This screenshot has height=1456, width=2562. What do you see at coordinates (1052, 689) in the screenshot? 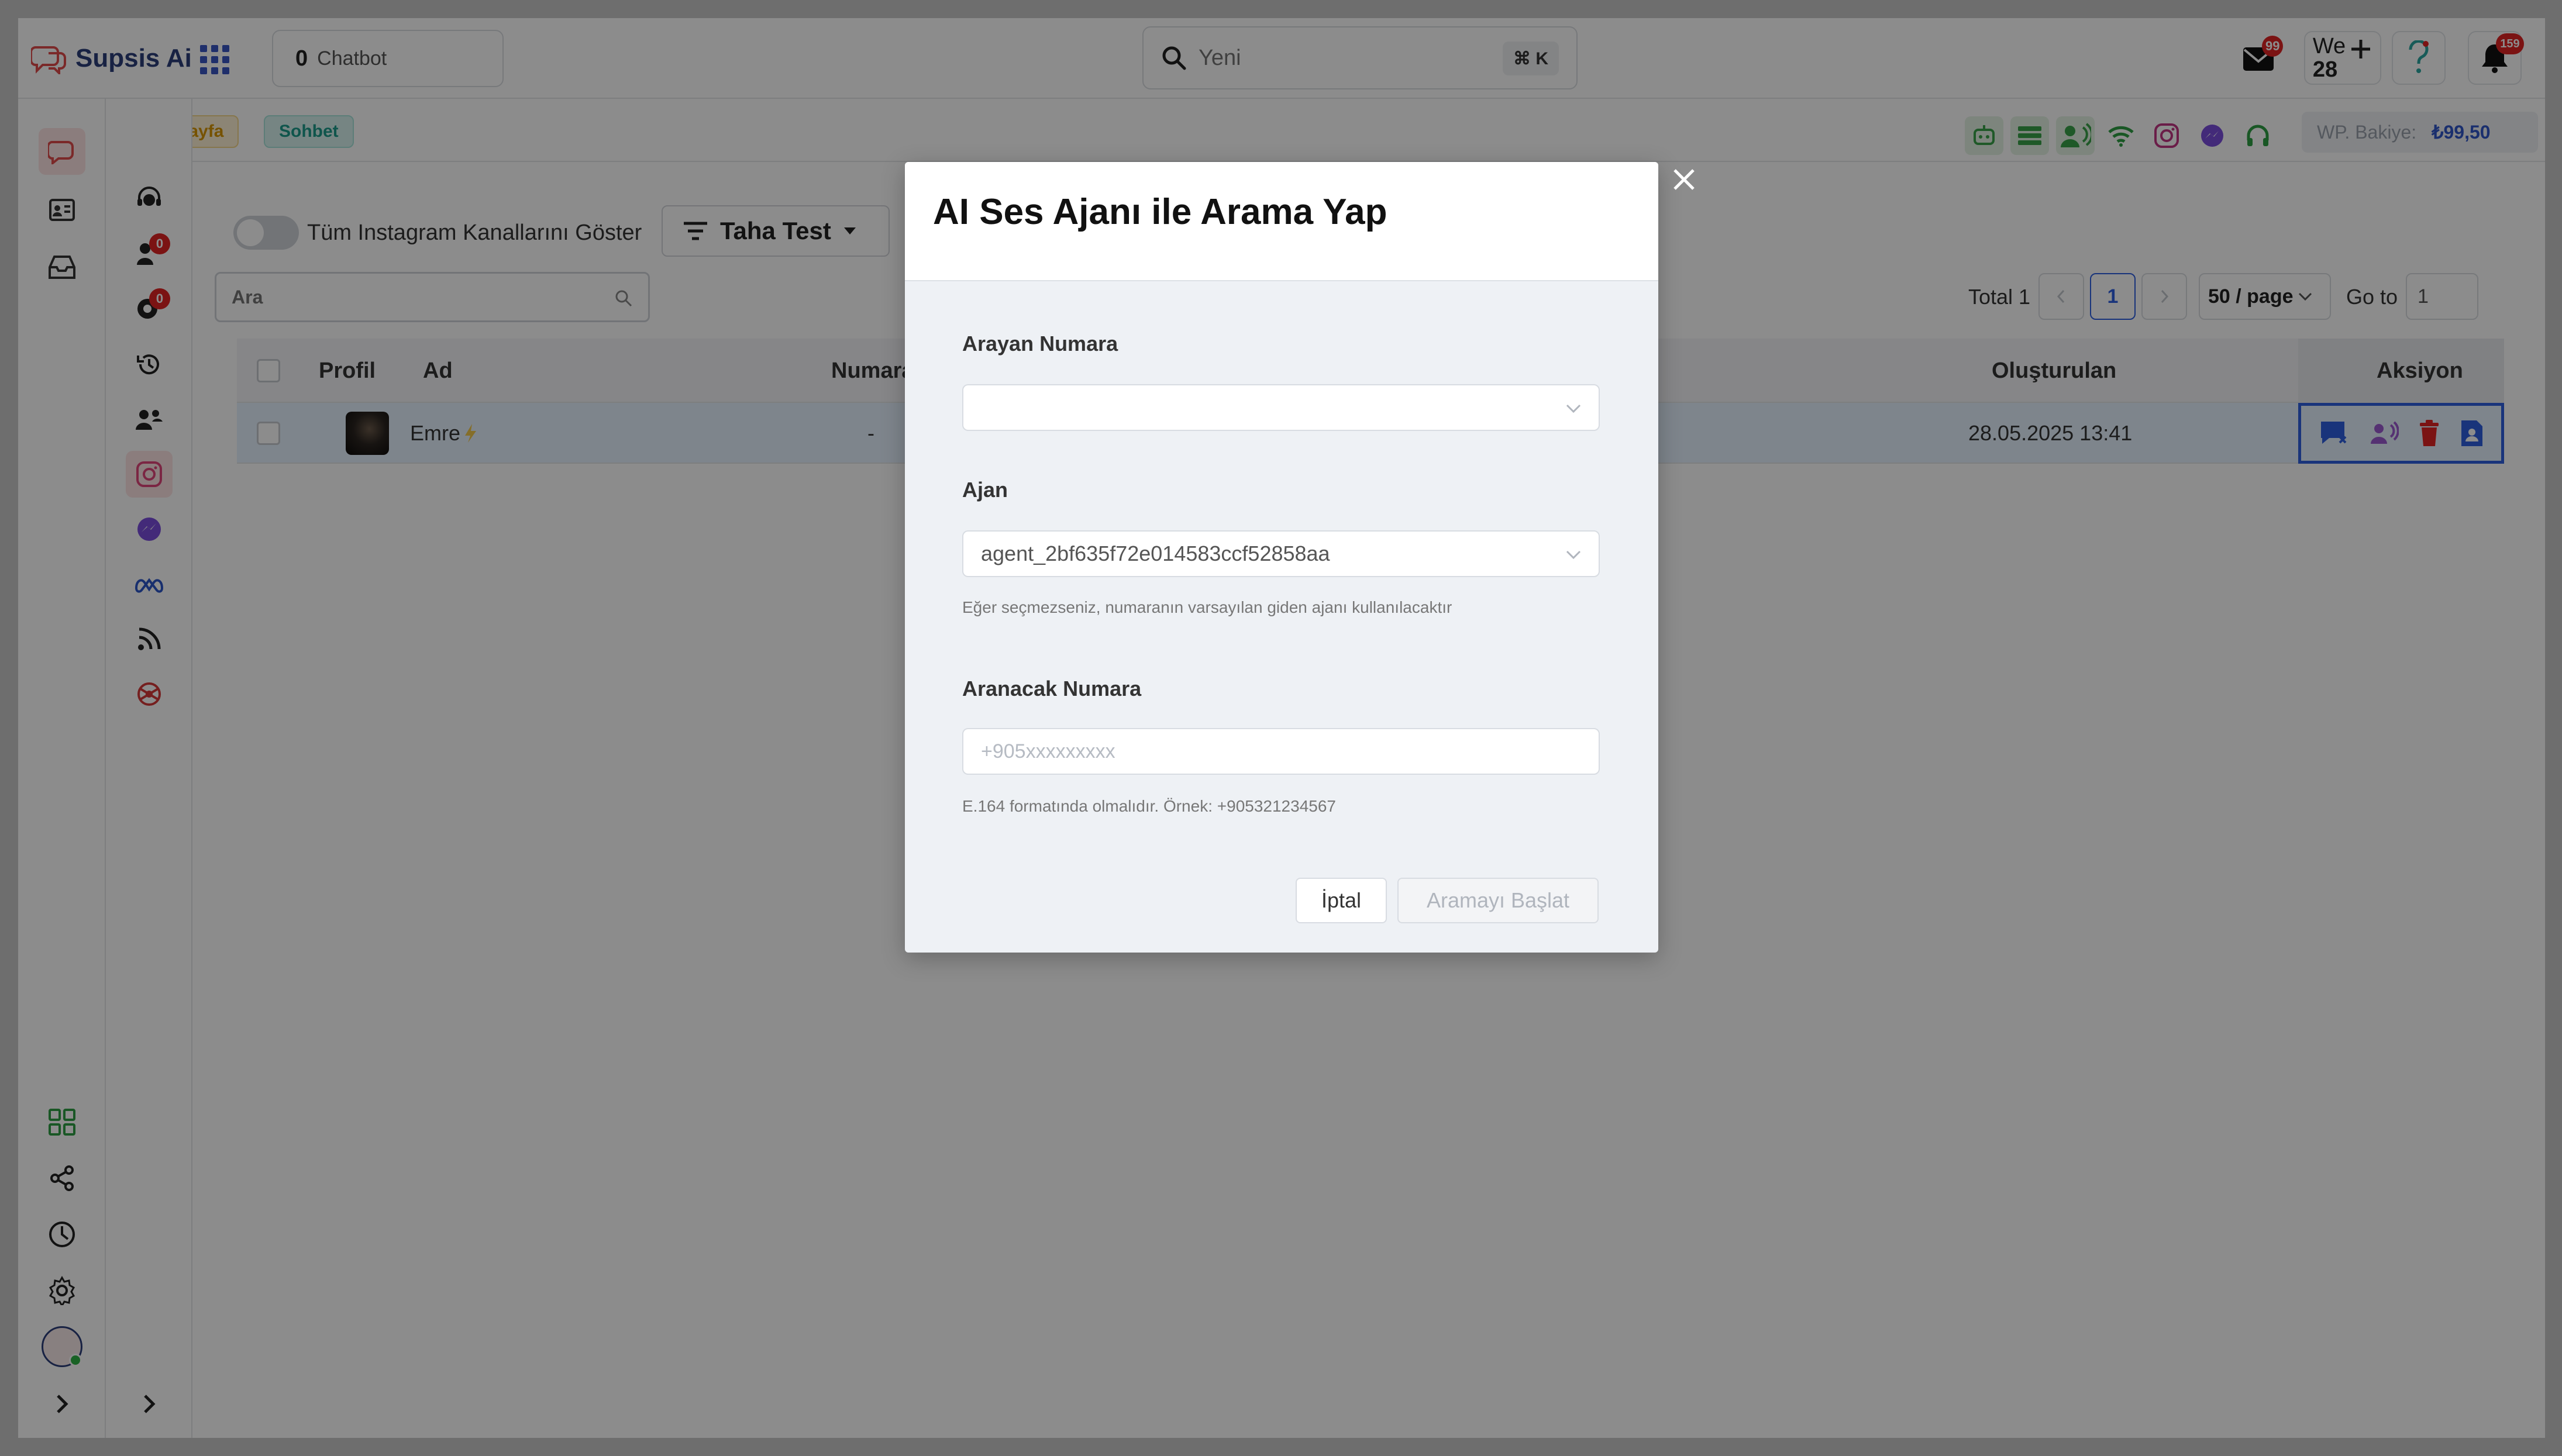
I see `callee-number-label: Aranacak Numara` at bounding box center [1052, 689].